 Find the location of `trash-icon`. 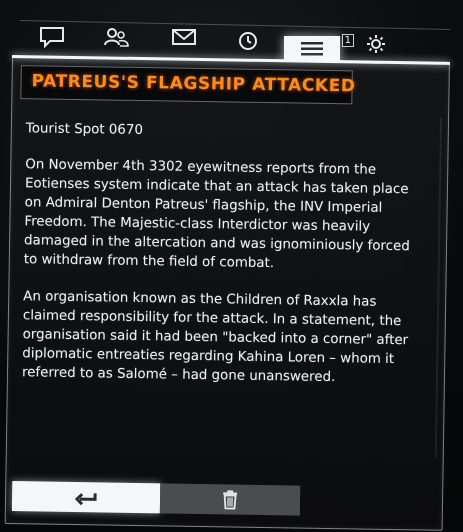

trash-icon is located at coordinates (230, 500).